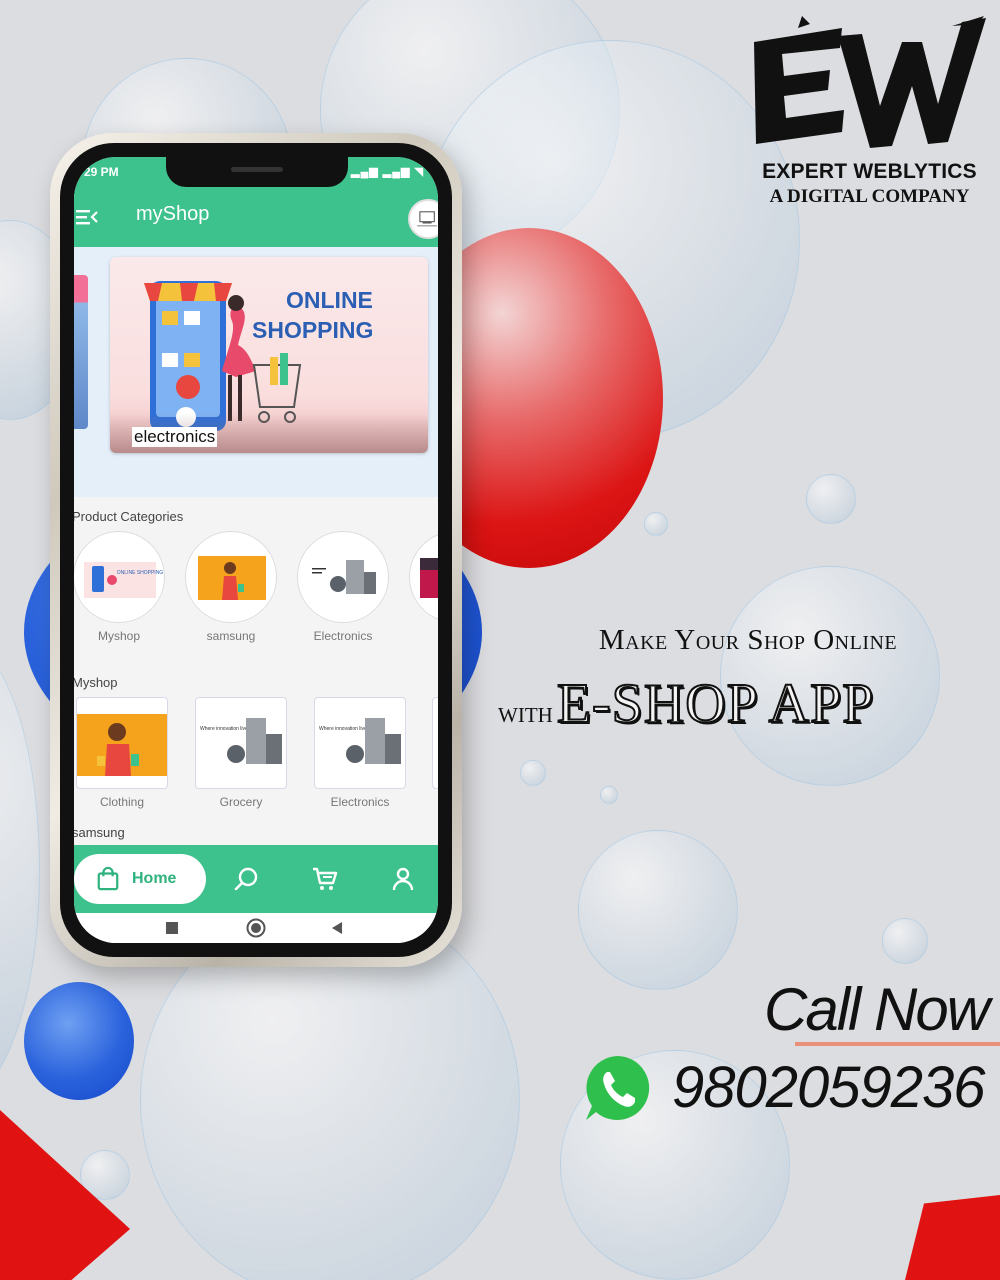 Image resolution: width=1000 pixels, height=1280 pixels. I want to click on banner-carousel: ONLINE SHOPPING electronics, so click(256, 372).